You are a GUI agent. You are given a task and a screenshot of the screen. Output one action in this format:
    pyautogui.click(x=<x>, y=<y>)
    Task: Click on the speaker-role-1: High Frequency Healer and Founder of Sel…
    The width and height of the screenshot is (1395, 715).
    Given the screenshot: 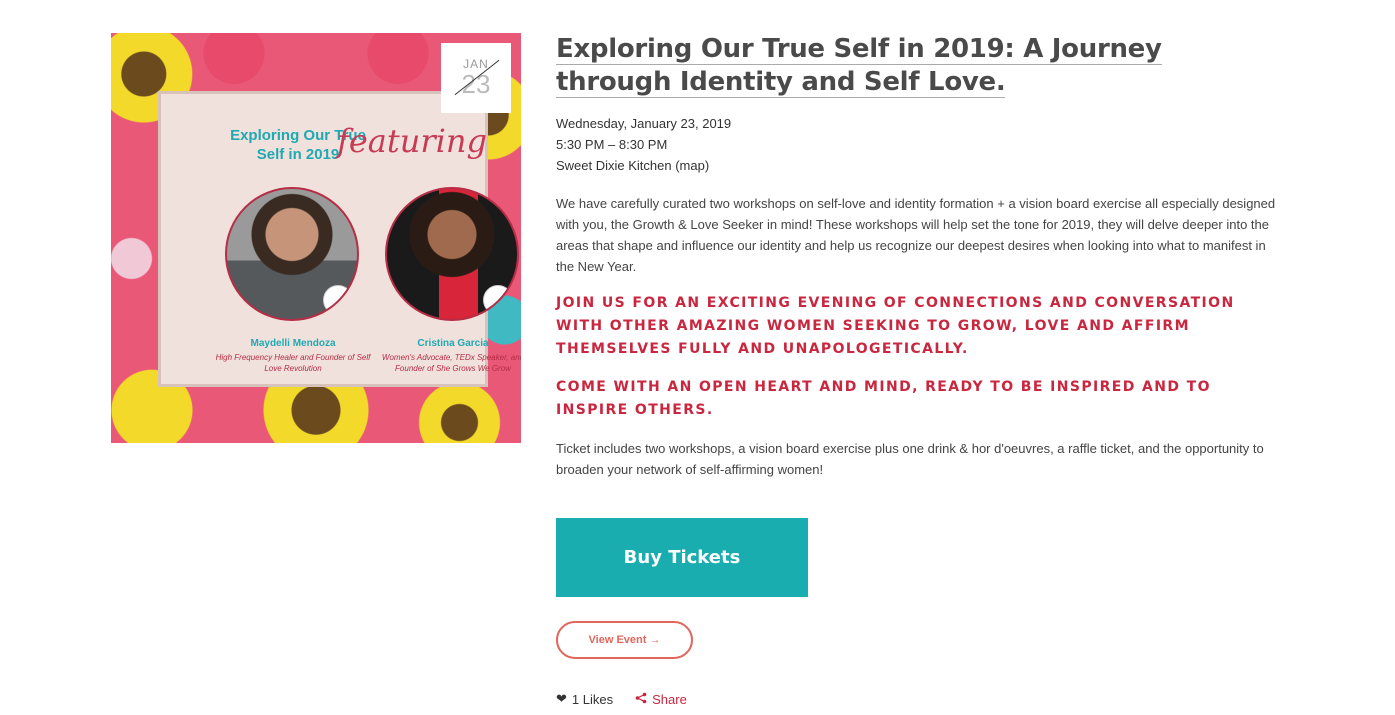 What is the action you would take?
    pyautogui.click(x=293, y=363)
    